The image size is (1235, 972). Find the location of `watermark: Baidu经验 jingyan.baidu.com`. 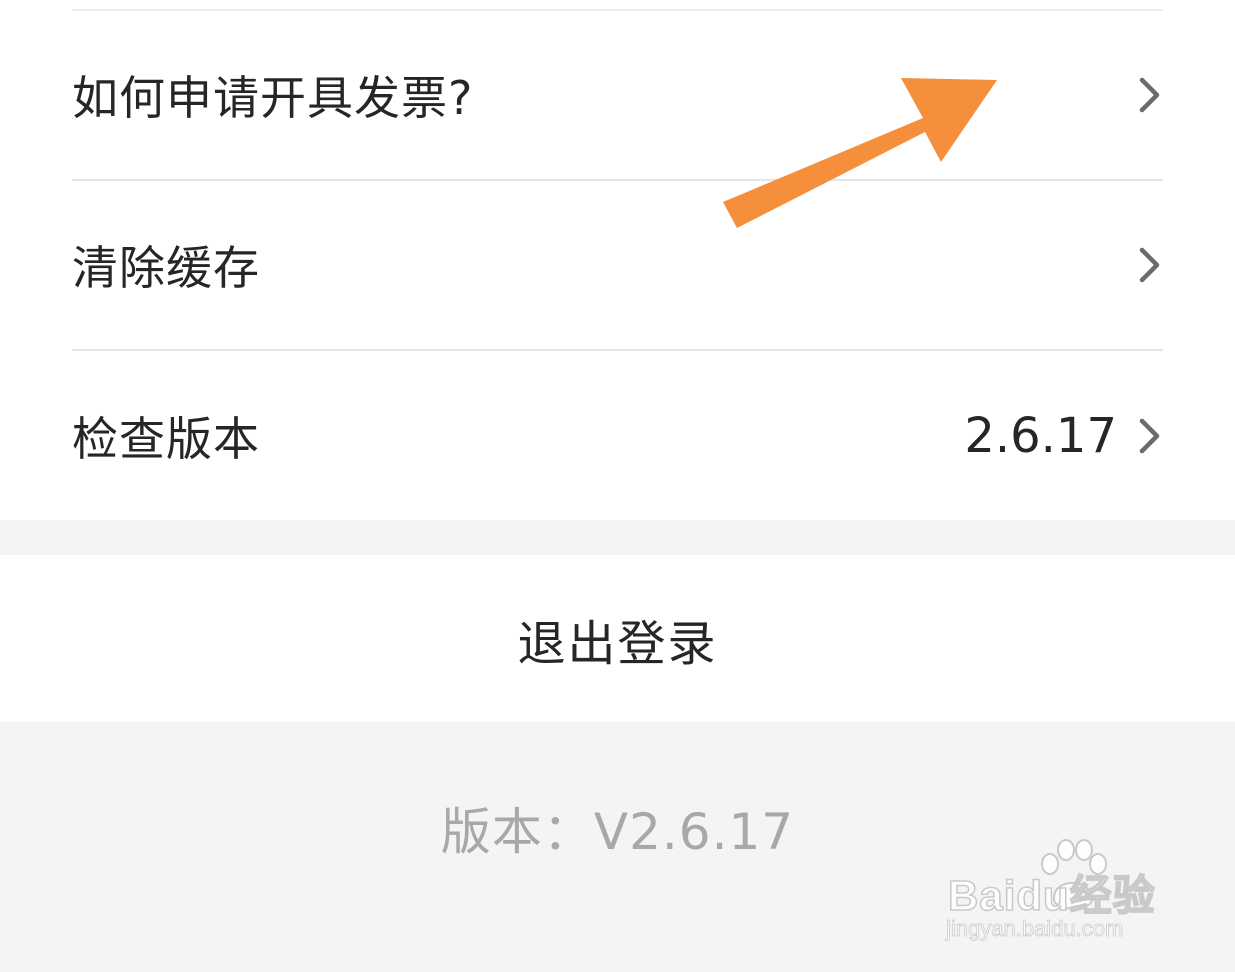

watermark: Baidu经验 jingyan.baidu.com is located at coordinates (1057, 893).